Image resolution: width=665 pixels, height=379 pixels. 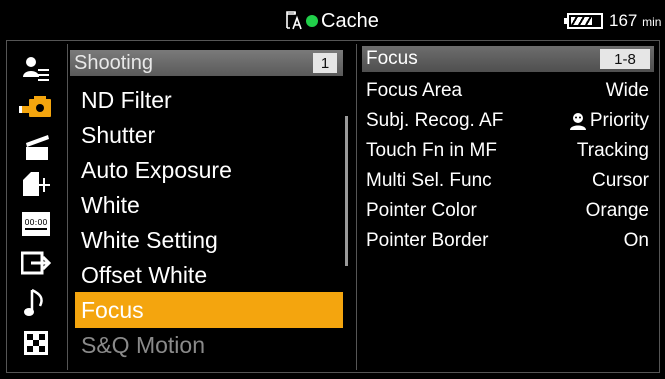 What do you see at coordinates (118, 134) in the screenshot?
I see `menu-item-label: Shutter` at bounding box center [118, 134].